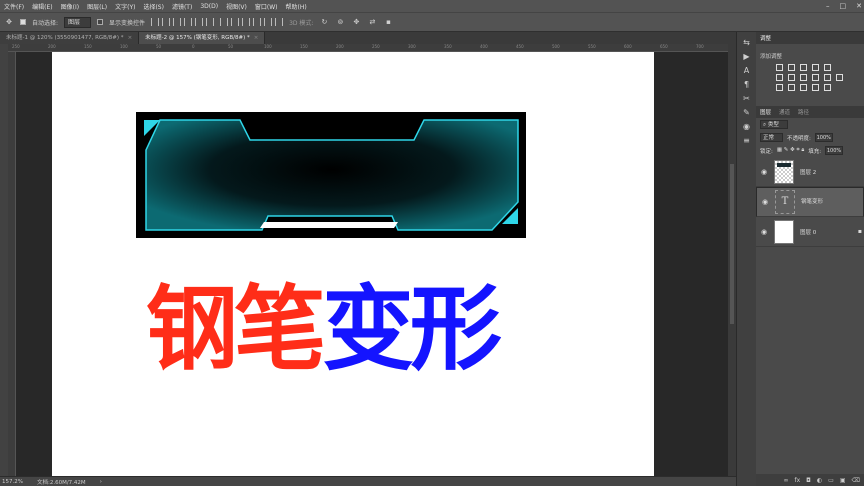 The width and height of the screenshot is (864, 486). Describe the element at coordinates (772, 137) in the screenshot. I see `blend-mode-dropdown: 正常` at that location.